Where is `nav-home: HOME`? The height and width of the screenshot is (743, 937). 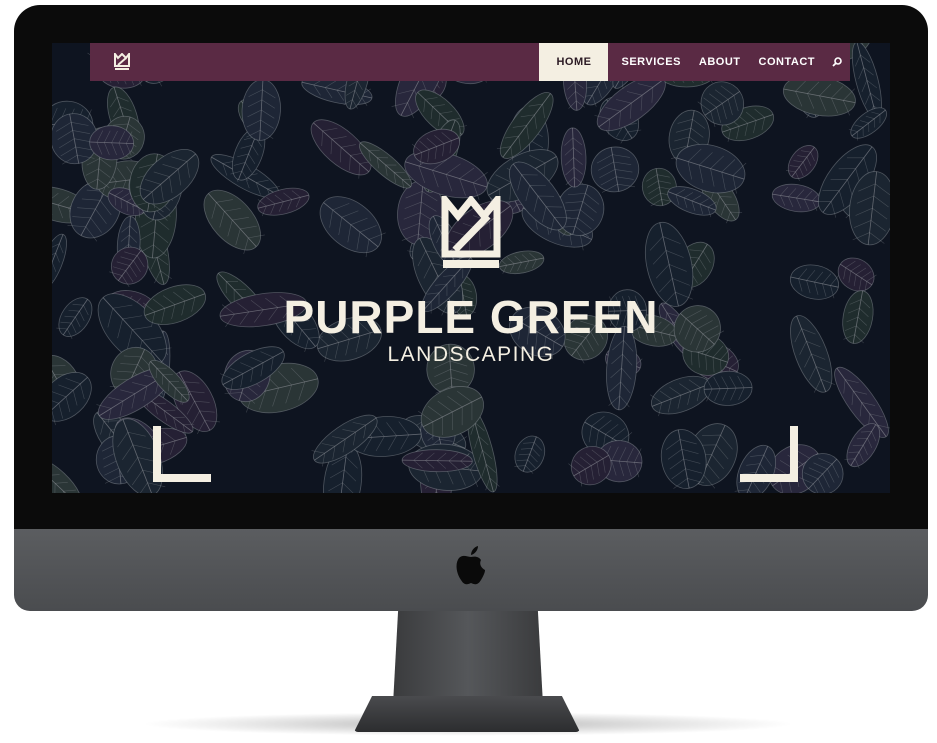 nav-home: HOME is located at coordinates (574, 62).